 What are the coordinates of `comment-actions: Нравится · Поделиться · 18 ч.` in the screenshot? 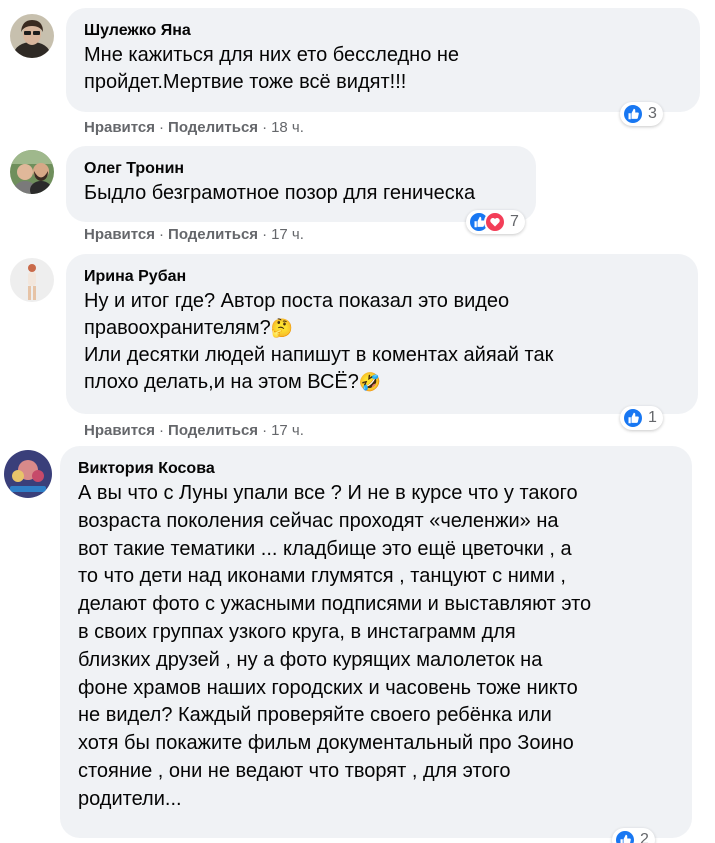 It's located at (194, 127).